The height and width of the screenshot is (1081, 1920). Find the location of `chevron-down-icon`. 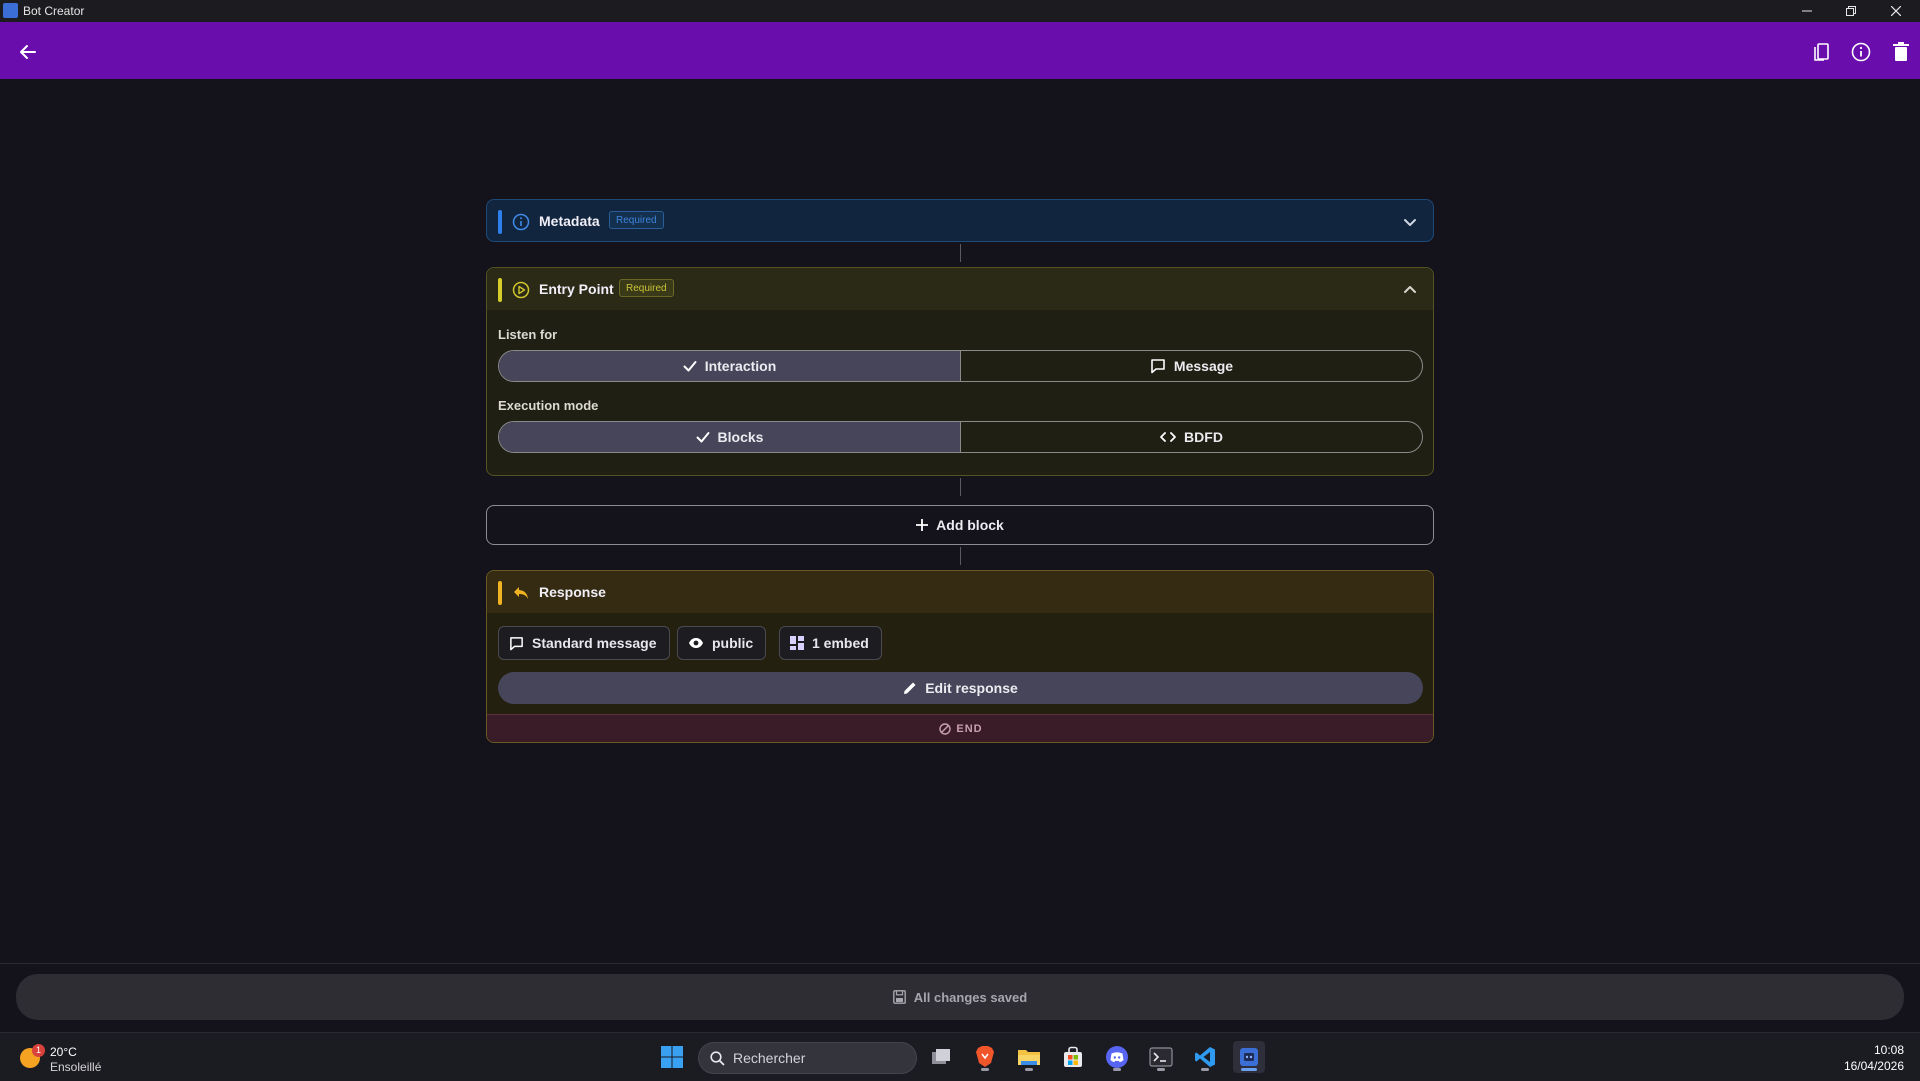

chevron-down-icon is located at coordinates (1410, 222).